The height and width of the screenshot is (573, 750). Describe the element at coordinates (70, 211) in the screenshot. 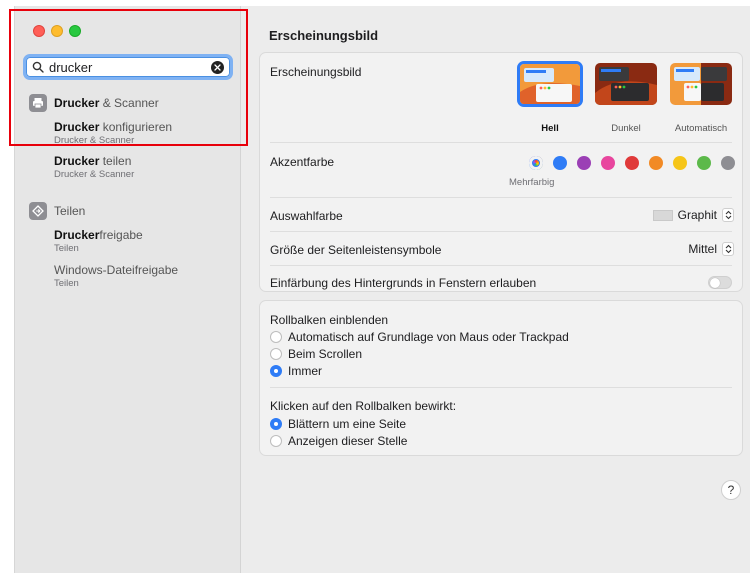

I see `sidebar-item-title-rest: Teilen` at that location.